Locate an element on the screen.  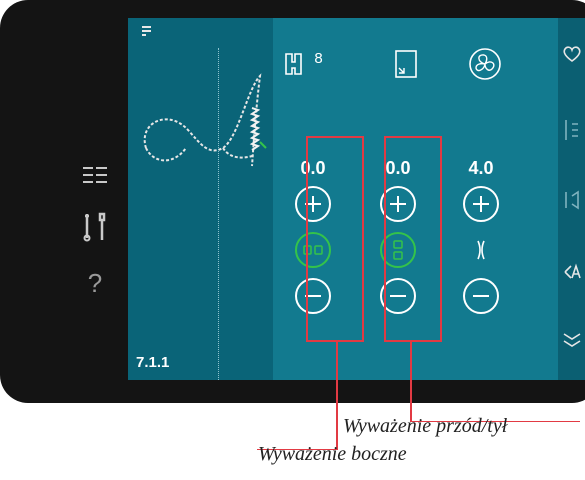
stitch-options-icon is located at coordinates (572, 130).